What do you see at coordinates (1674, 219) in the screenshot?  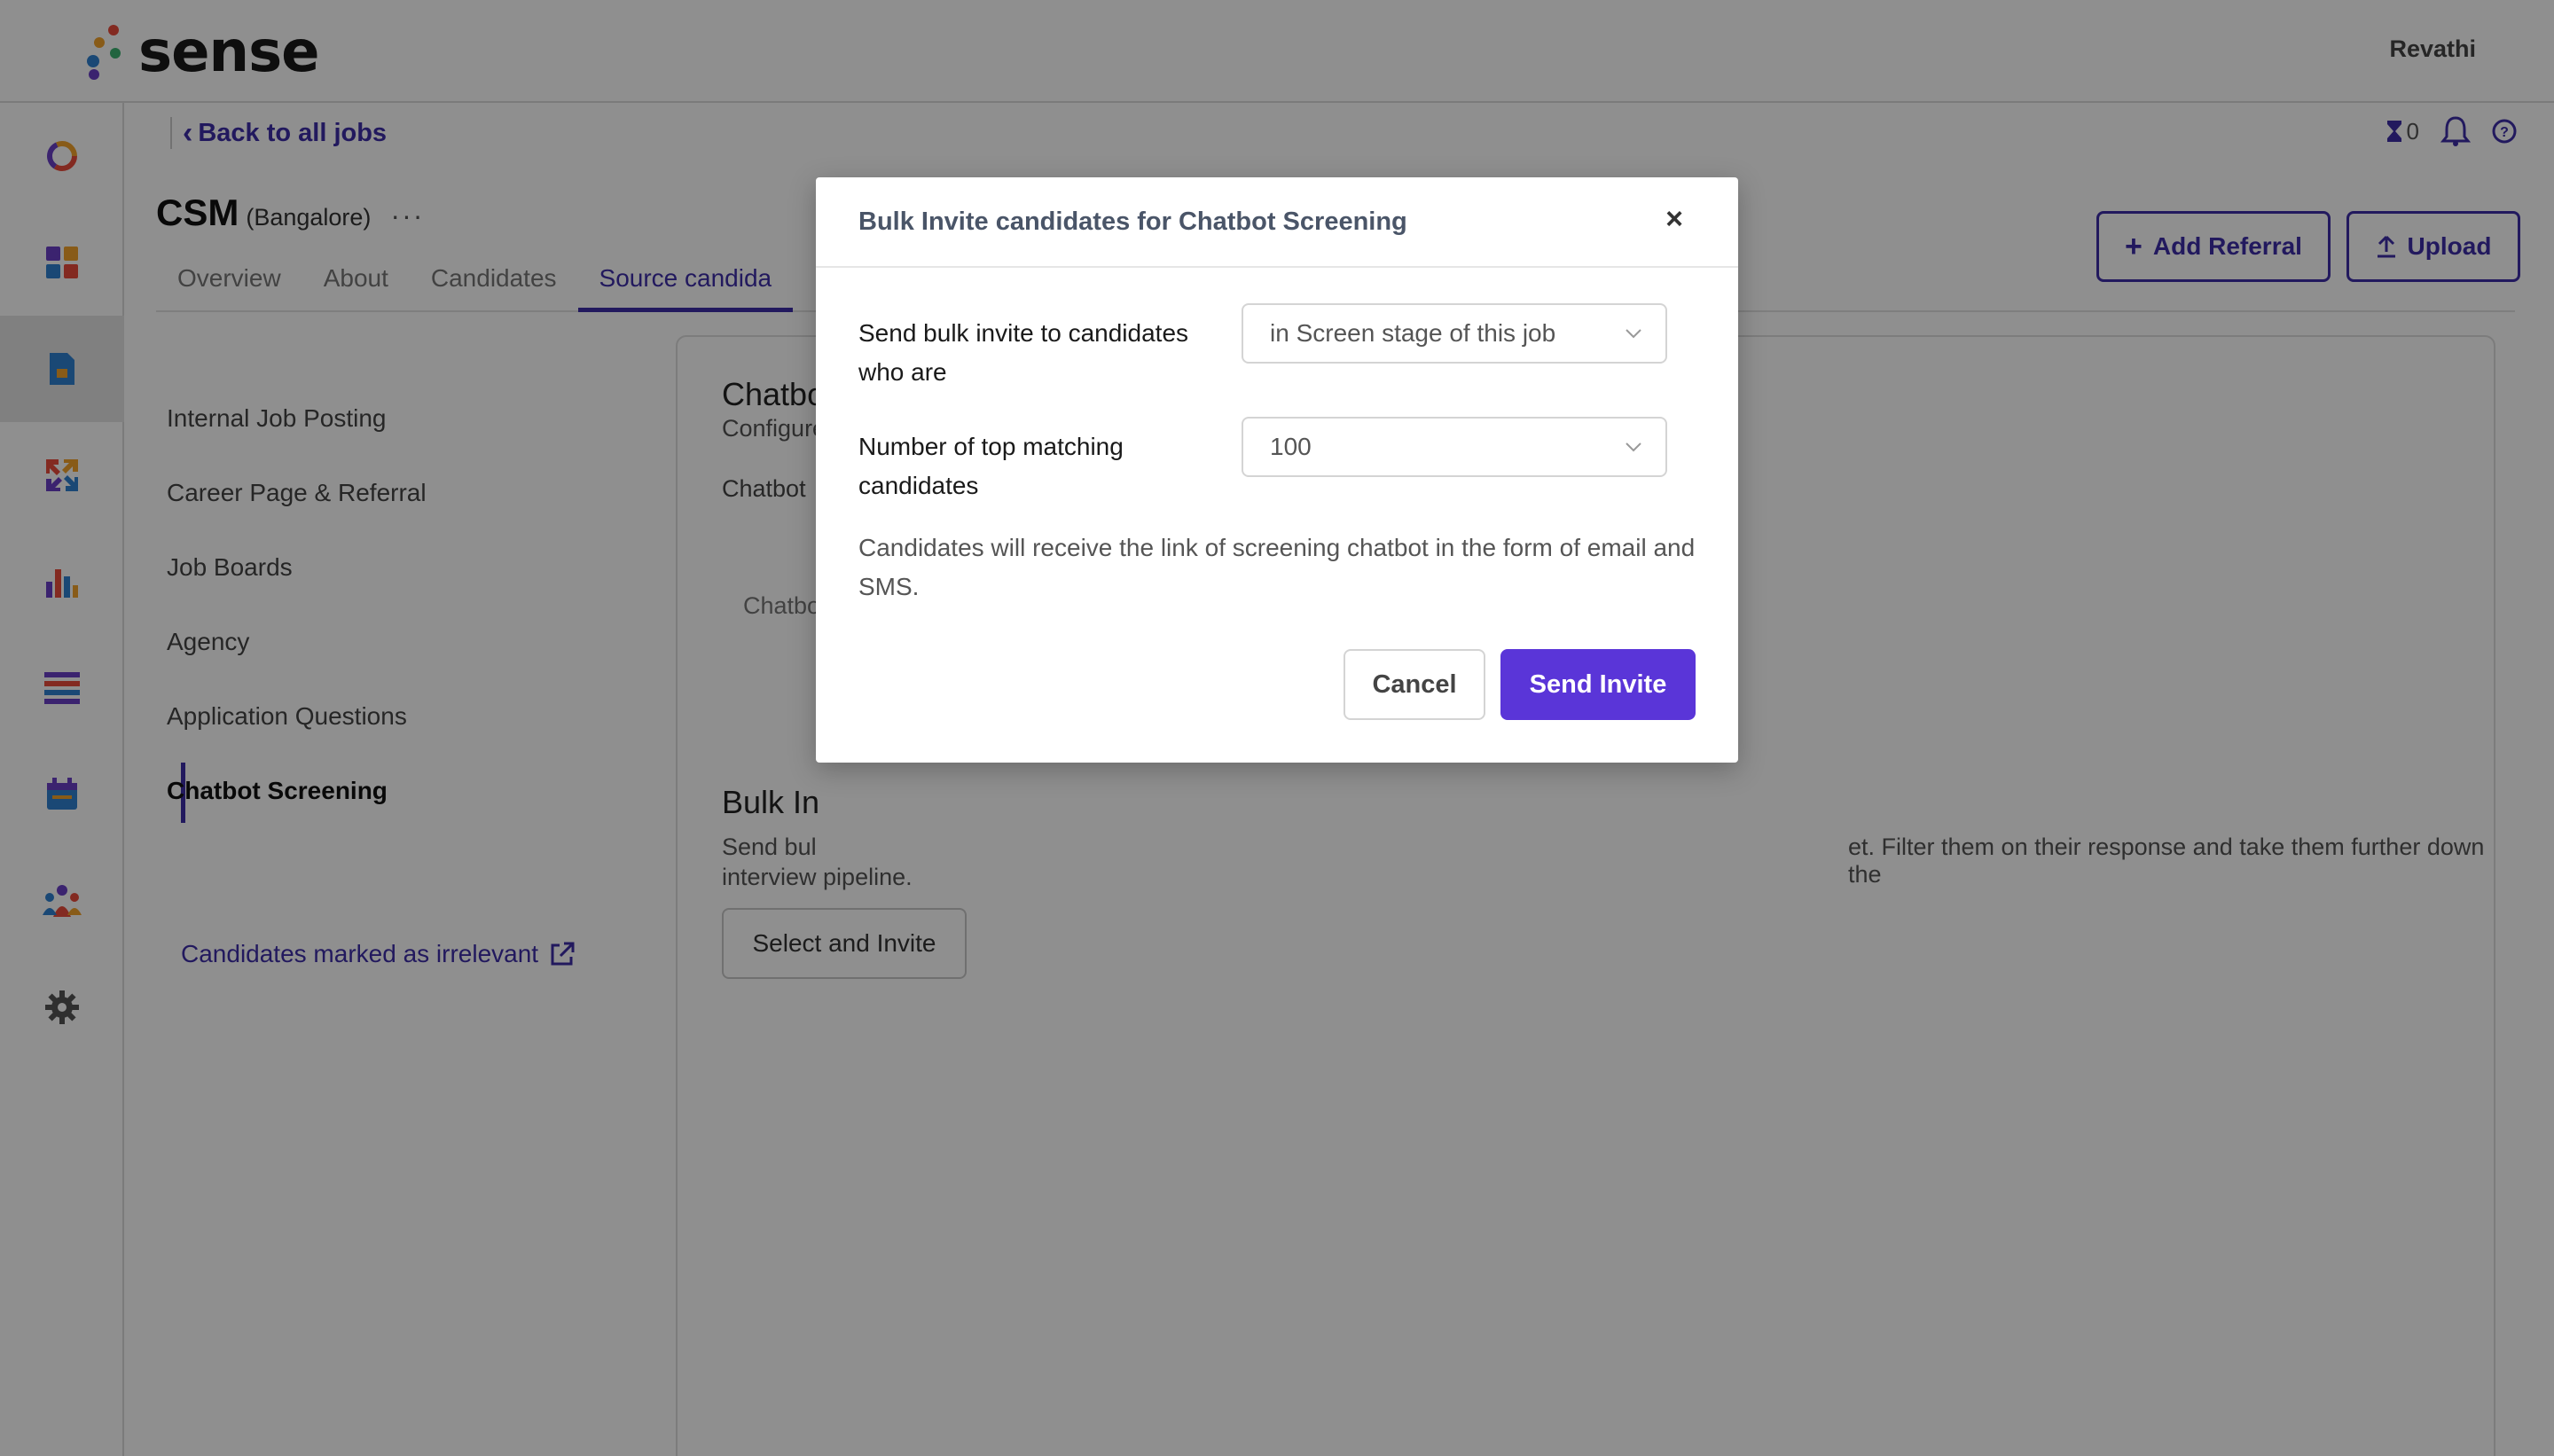 I see `close-icon: ×` at bounding box center [1674, 219].